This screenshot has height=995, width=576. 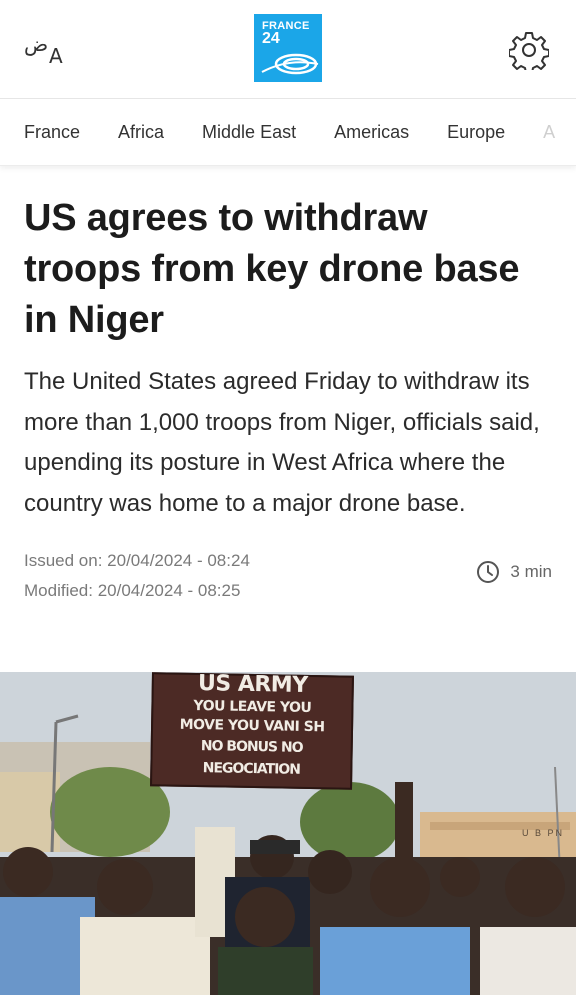 I want to click on read-time: 3 min, so click(x=514, y=572).